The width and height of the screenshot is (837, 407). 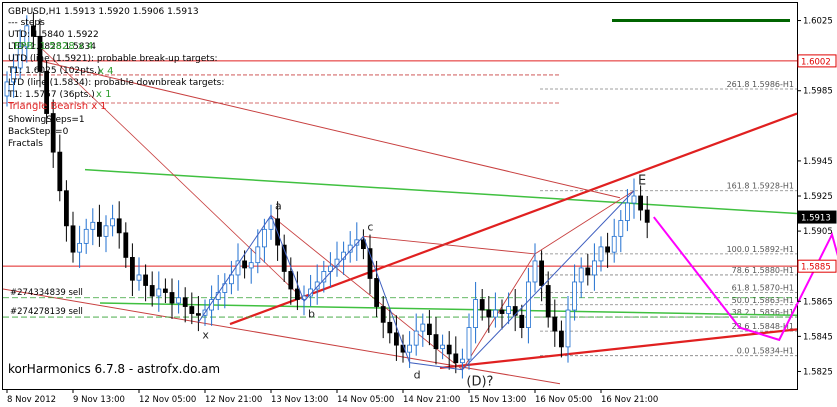 What do you see at coordinates (53, 46) in the screenshot?
I see `epb-overlay: EPB: 1.5828 x 4` at bounding box center [53, 46].